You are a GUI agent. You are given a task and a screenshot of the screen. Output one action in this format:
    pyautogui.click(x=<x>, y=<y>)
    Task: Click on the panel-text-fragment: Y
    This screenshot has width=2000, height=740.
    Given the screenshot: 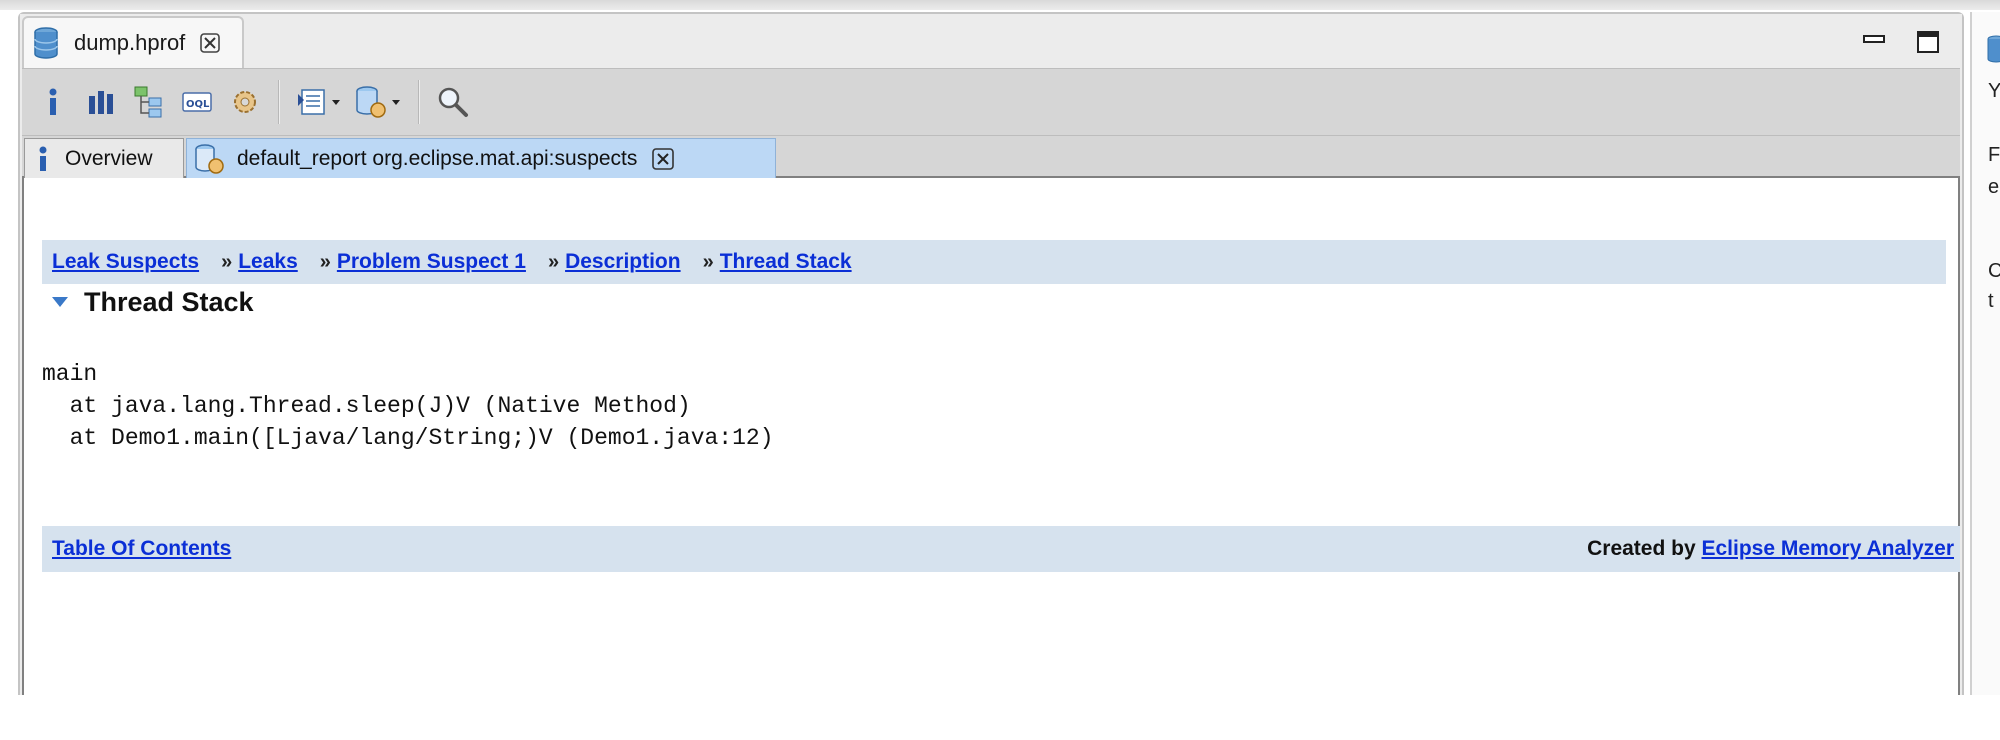 What is the action you would take?
    pyautogui.click(x=1994, y=91)
    